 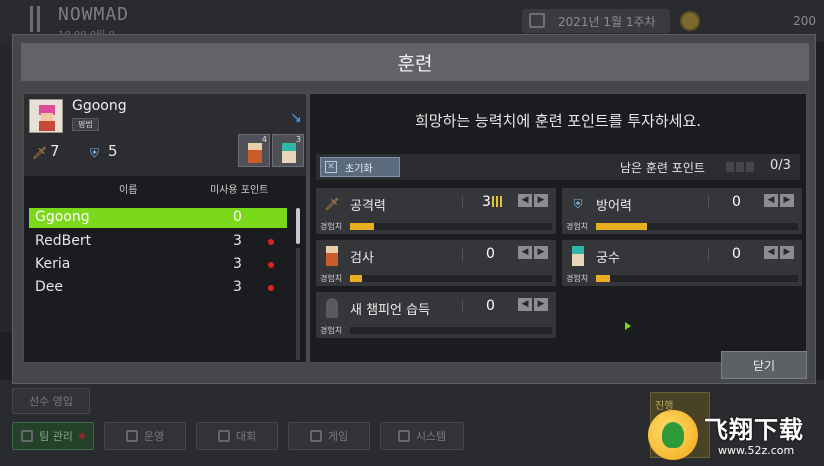 I want to click on row-name: Ggoong, so click(x=62, y=217).